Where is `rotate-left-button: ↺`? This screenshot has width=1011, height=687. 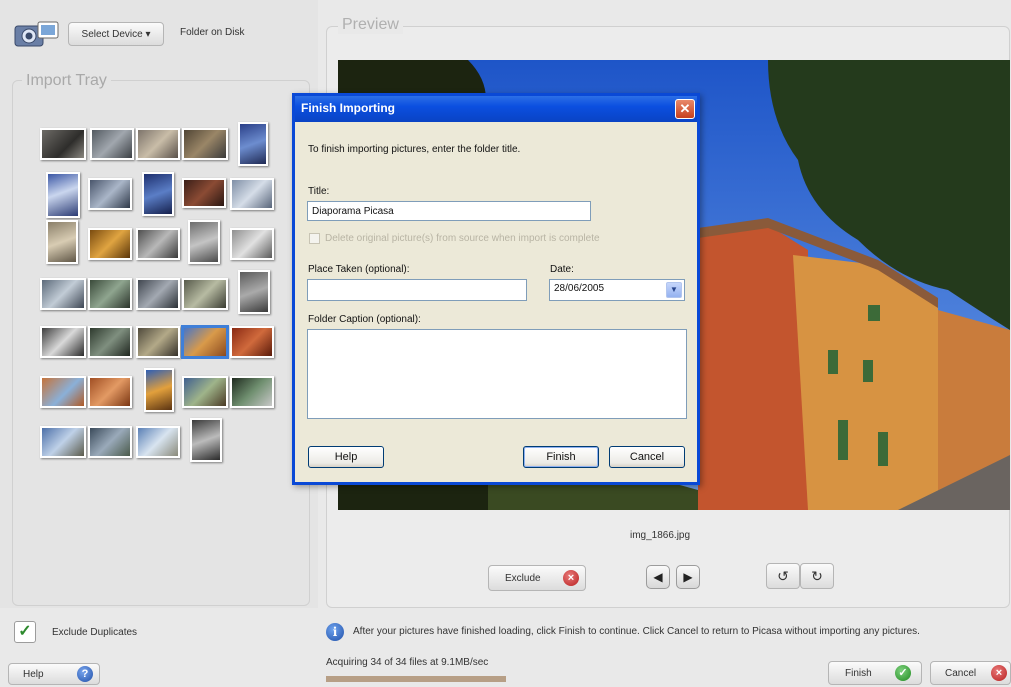
rotate-left-button: ↺ is located at coordinates (783, 576).